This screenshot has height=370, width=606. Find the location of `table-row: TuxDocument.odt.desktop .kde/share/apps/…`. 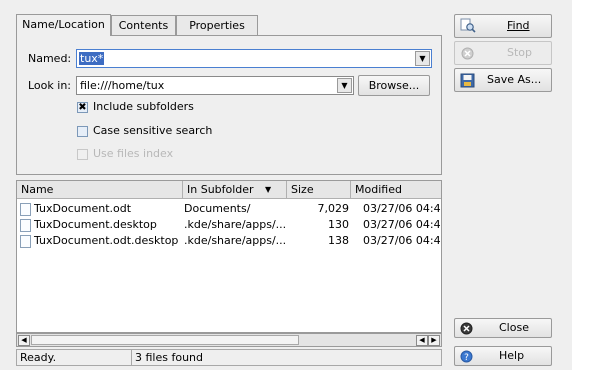

table-row: TuxDocument.odt.desktop .kde/share/apps/… is located at coordinates (229, 241).